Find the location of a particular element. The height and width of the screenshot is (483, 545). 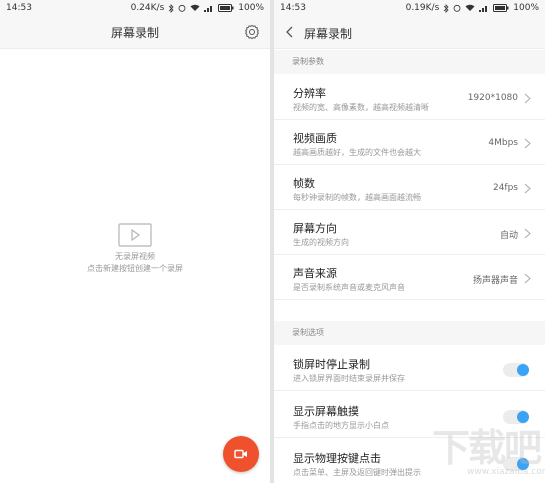

watermark: 下载吧 www.xiazaiba.com is located at coordinates (468, 449).